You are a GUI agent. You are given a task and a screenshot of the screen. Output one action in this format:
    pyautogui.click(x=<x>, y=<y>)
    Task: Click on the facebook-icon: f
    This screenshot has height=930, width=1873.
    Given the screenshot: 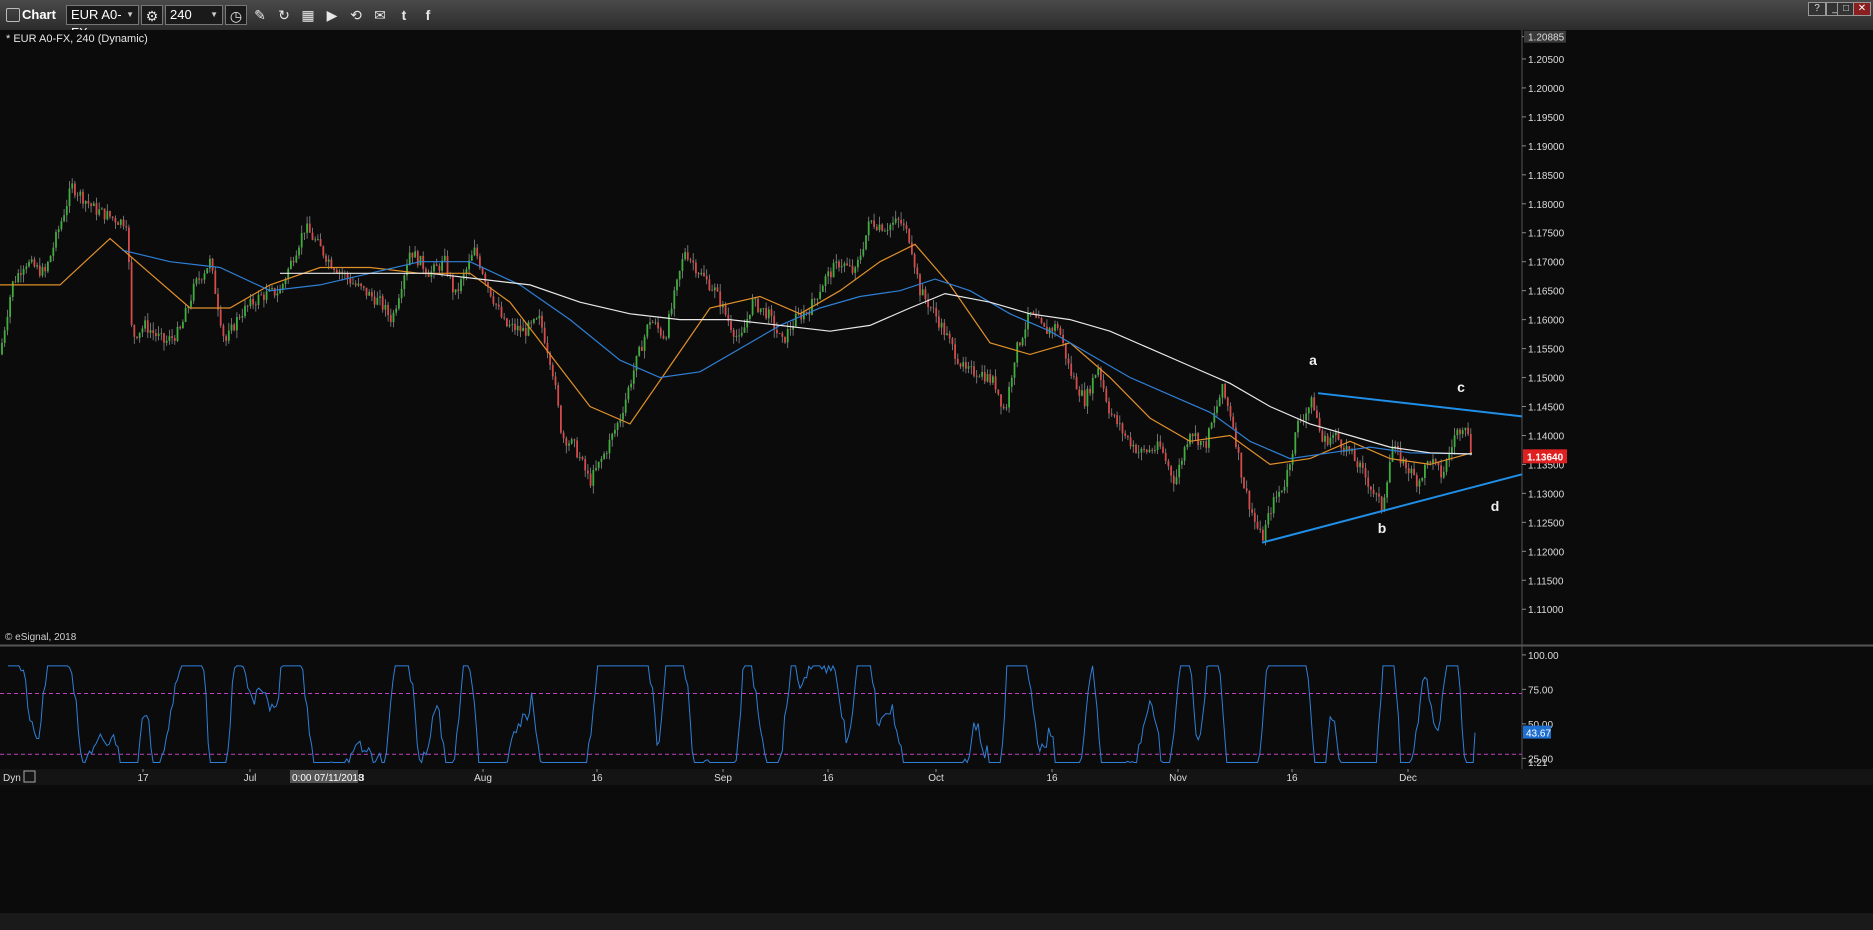 What is the action you would take?
    pyautogui.click(x=428, y=15)
    